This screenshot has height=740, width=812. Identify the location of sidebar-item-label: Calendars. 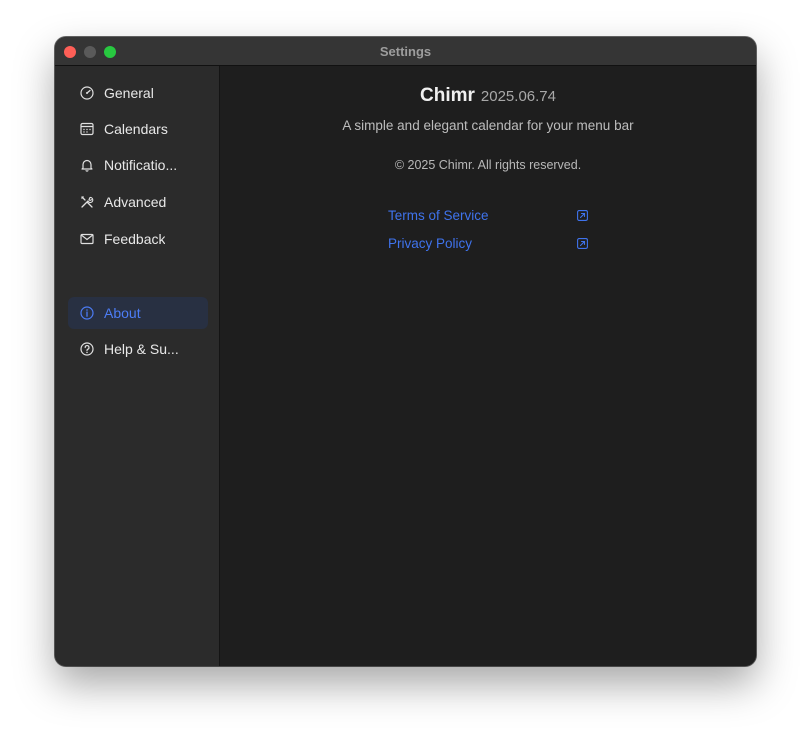
(136, 129).